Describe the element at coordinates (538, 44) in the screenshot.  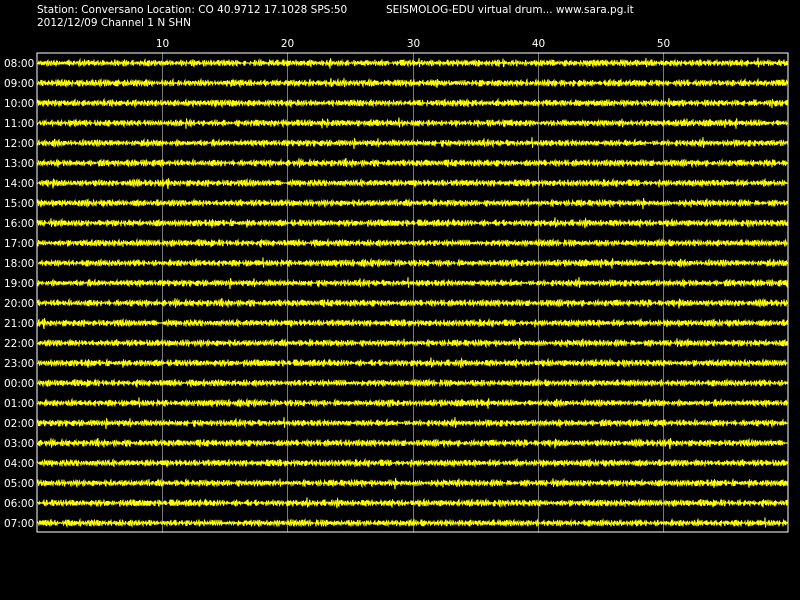
I see `x-tick-label-40: 40` at that location.